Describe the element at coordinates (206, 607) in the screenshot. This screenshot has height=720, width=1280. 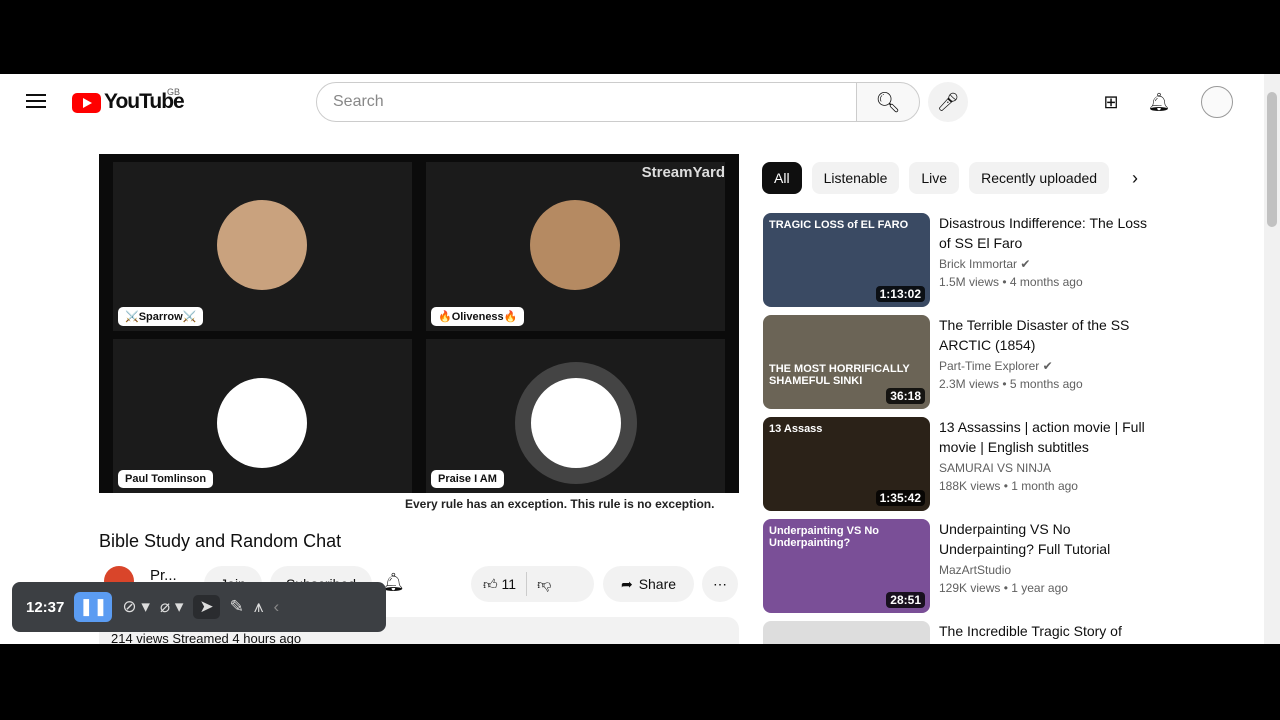
I see `cursor-icon: ➤` at that location.